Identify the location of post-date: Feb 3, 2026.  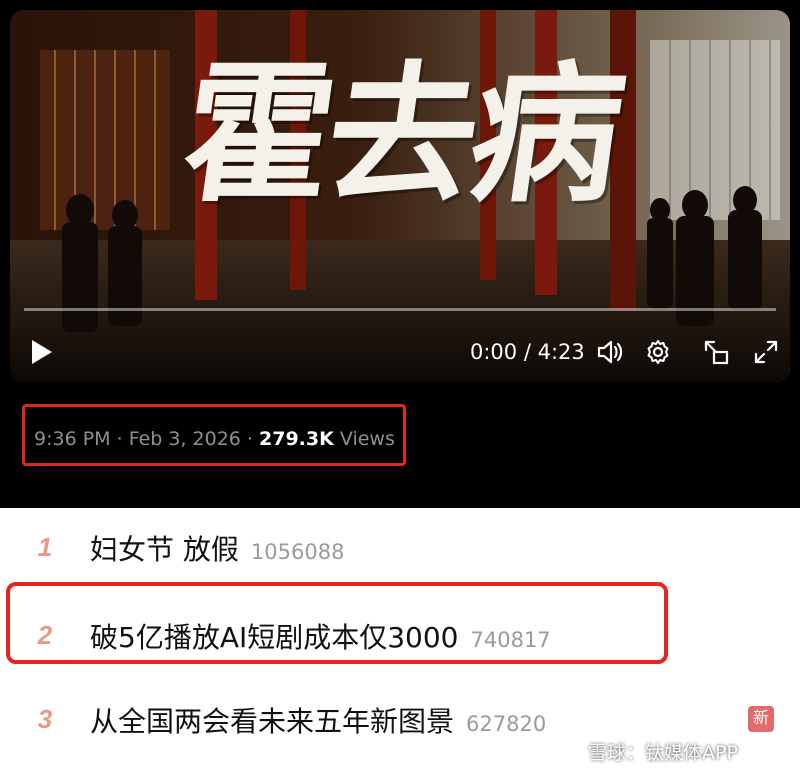
(184, 439).